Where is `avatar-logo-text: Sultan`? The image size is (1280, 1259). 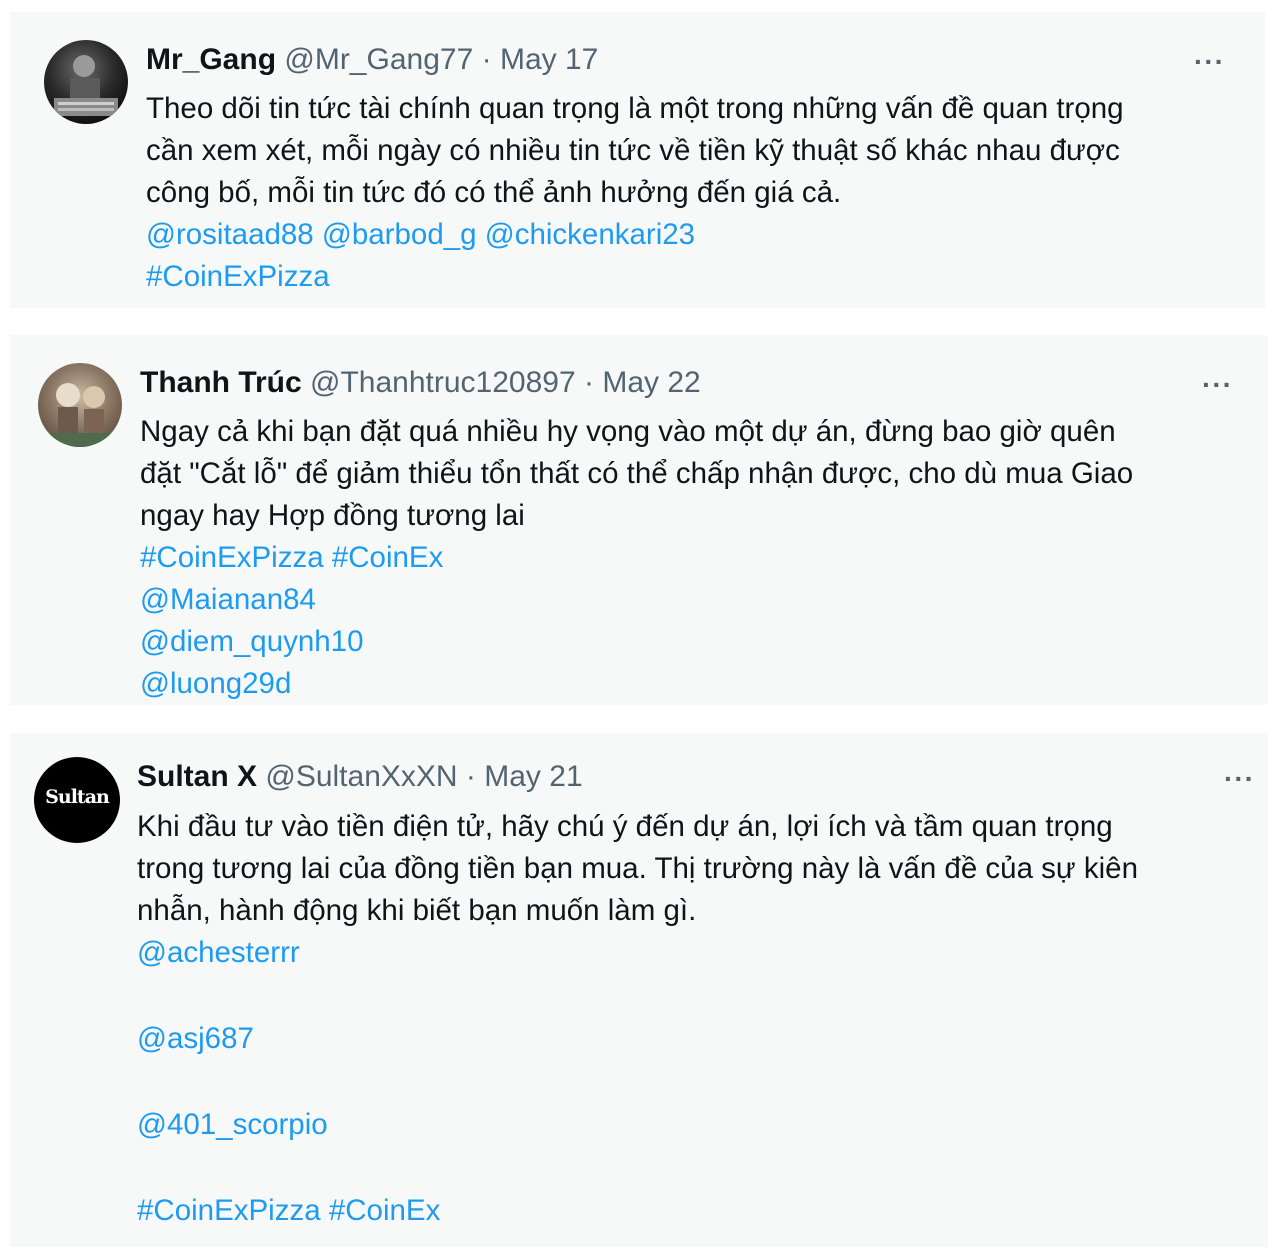 avatar-logo-text: Sultan is located at coordinates (77, 797).